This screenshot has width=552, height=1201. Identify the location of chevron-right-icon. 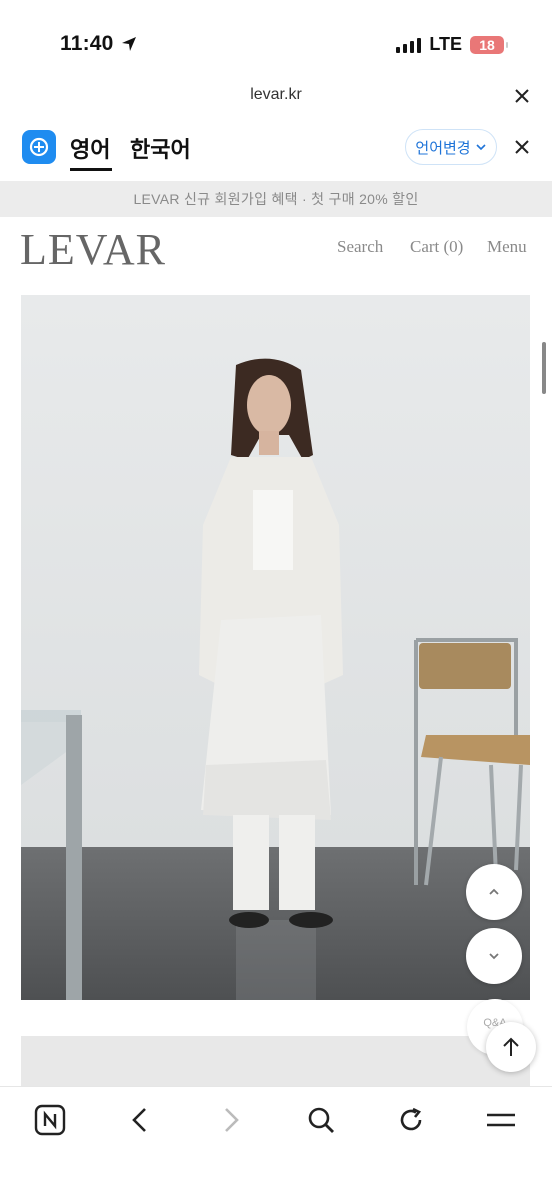
(232, 1120).